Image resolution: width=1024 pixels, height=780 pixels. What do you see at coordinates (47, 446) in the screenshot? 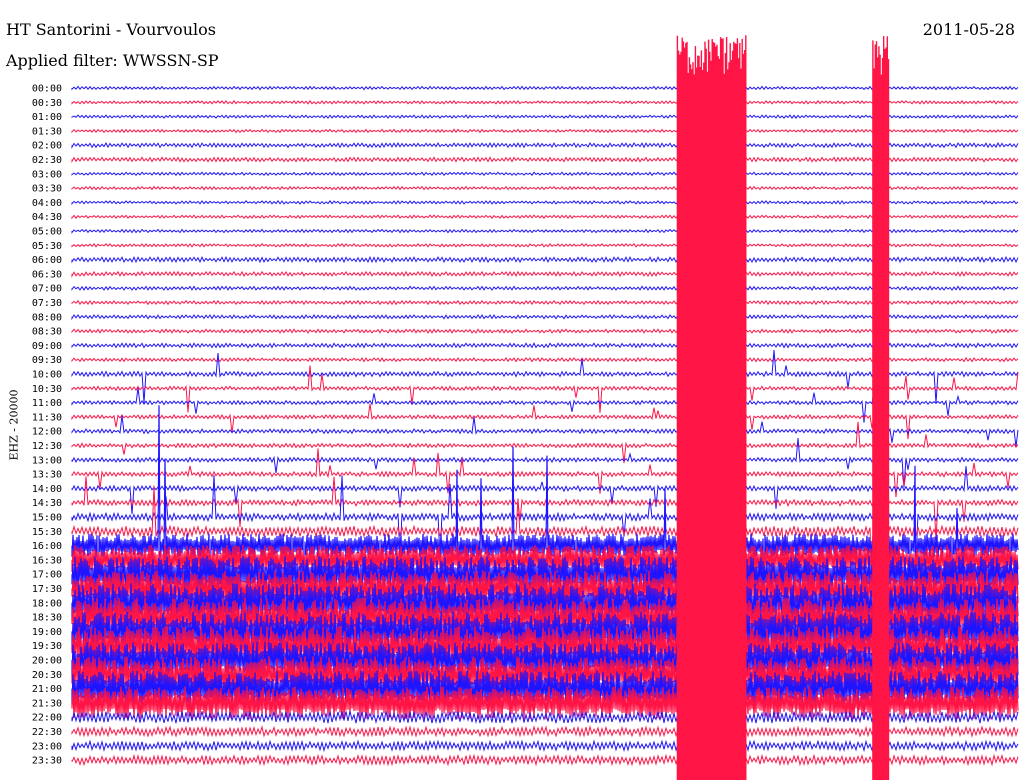
I see `time-tick-label: 12:30` at bounding box center [47, 446].